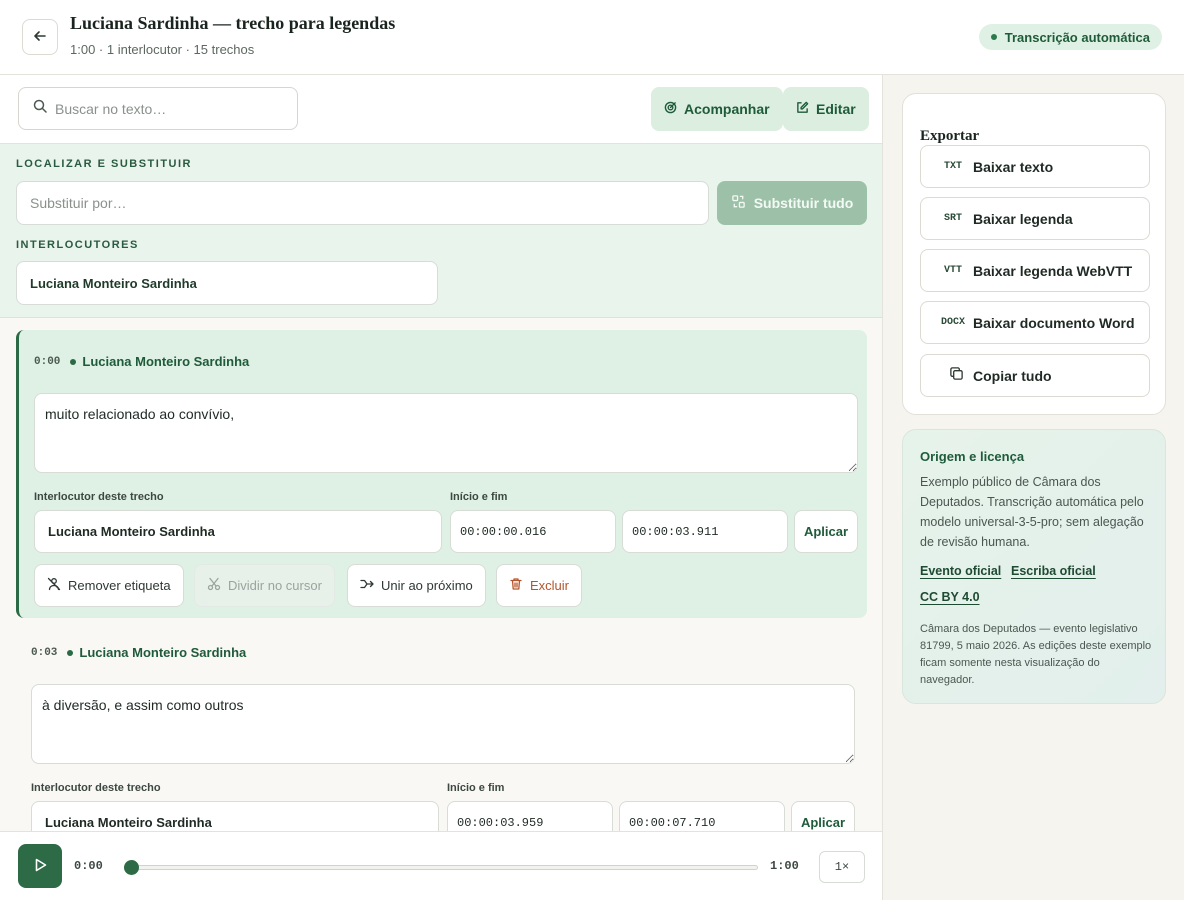  I want to click on segment-text-input: à diversão, e assim como outros, so click(443, 724).